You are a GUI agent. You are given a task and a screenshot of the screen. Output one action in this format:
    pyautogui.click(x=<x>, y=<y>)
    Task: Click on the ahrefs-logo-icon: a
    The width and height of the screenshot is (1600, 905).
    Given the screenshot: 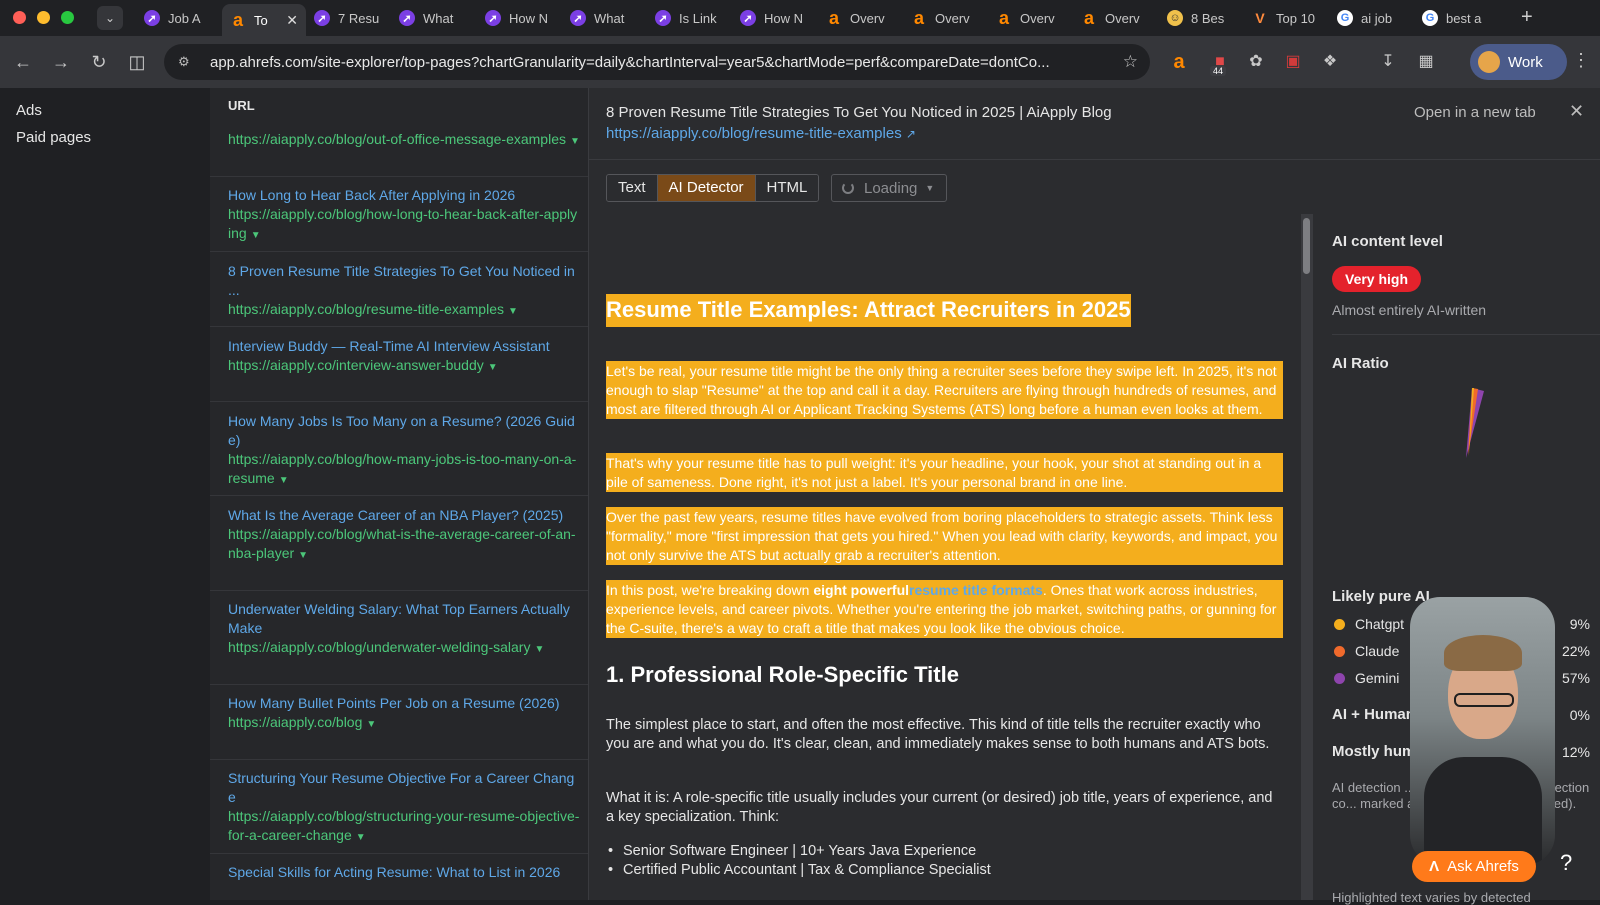 What is the action you would take?
    pyautogui.click(x=1003, y=17)
    